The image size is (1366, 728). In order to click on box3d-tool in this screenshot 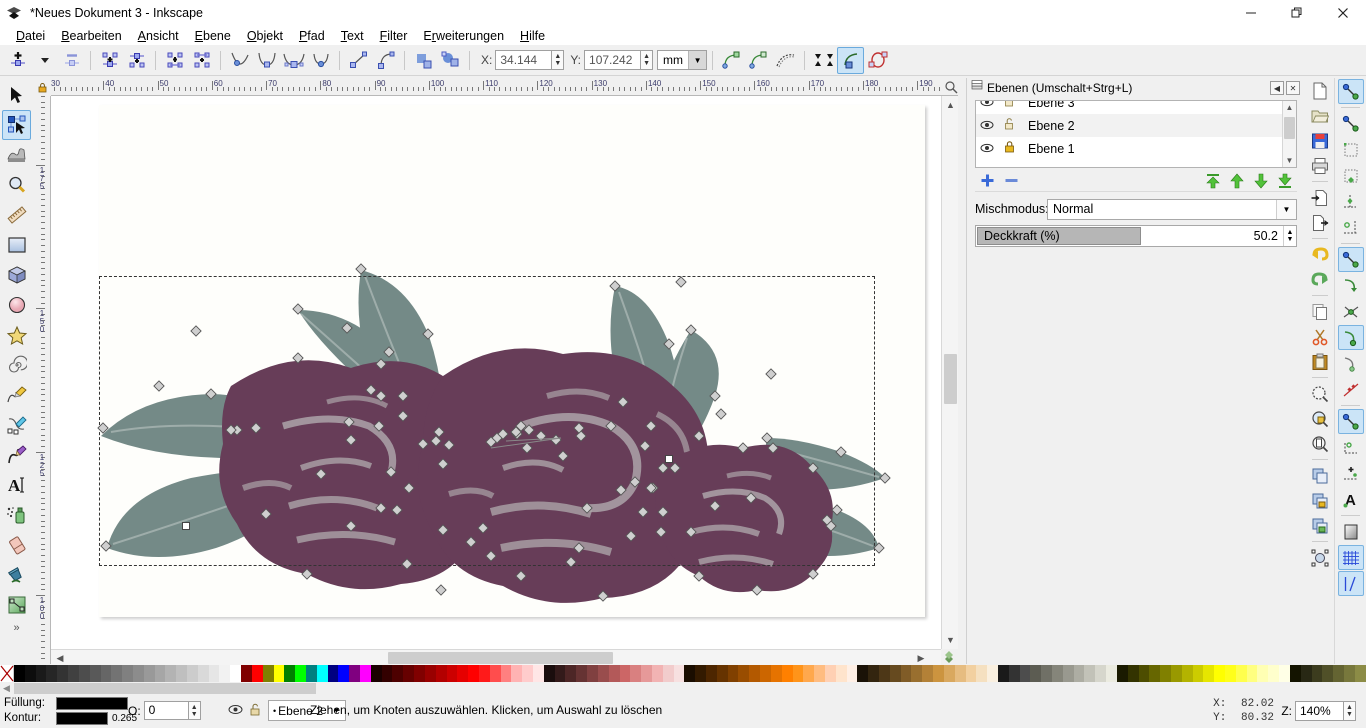, I will do `click(16, 275)`.